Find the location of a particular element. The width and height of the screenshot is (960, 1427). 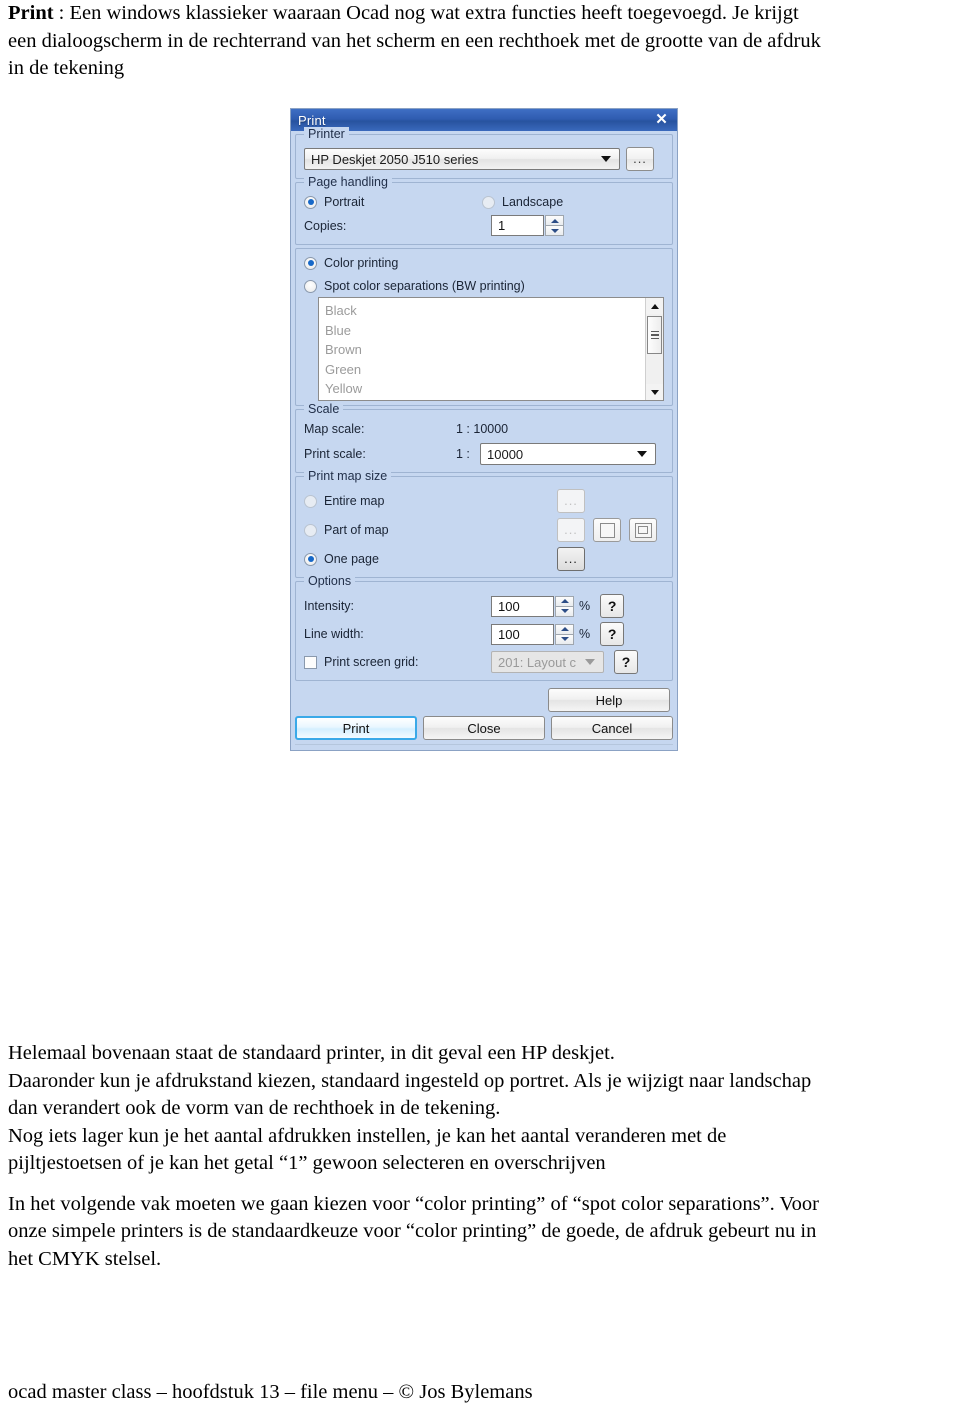

line-width-stepper is located at coordinates (564, 634).